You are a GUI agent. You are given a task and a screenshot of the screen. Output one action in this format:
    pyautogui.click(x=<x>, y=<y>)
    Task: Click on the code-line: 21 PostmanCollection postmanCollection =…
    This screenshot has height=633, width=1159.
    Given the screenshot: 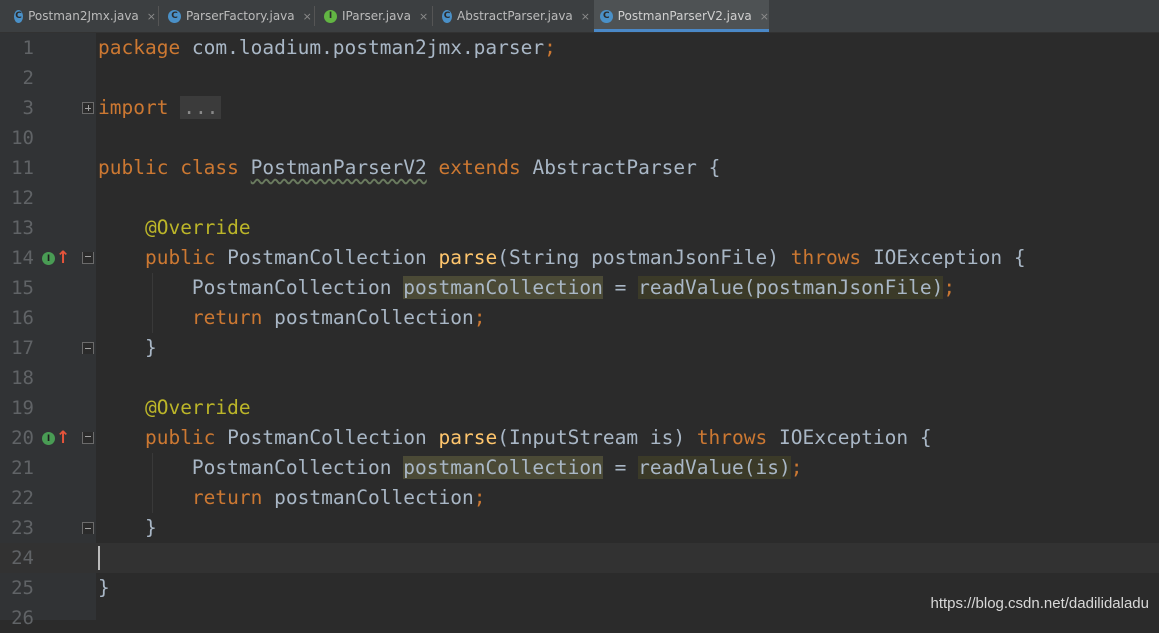 What is the action you would take?
    pyautogui.click(x=579, y=468)
    